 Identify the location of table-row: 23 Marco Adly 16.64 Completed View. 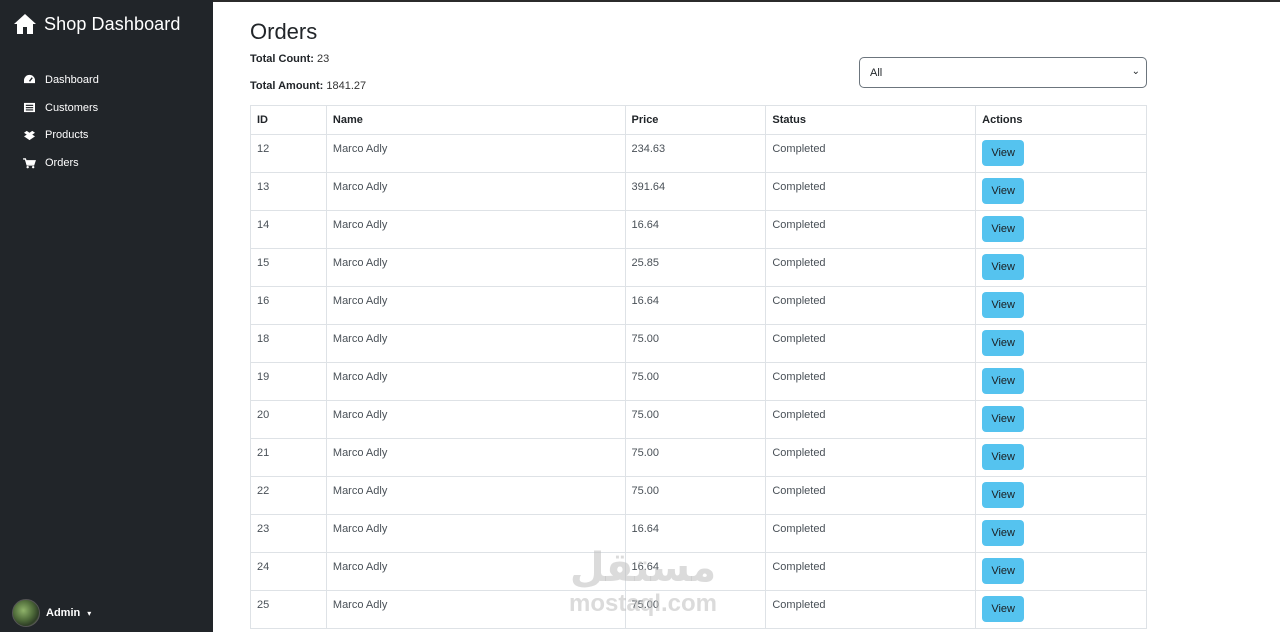
(698, 533).